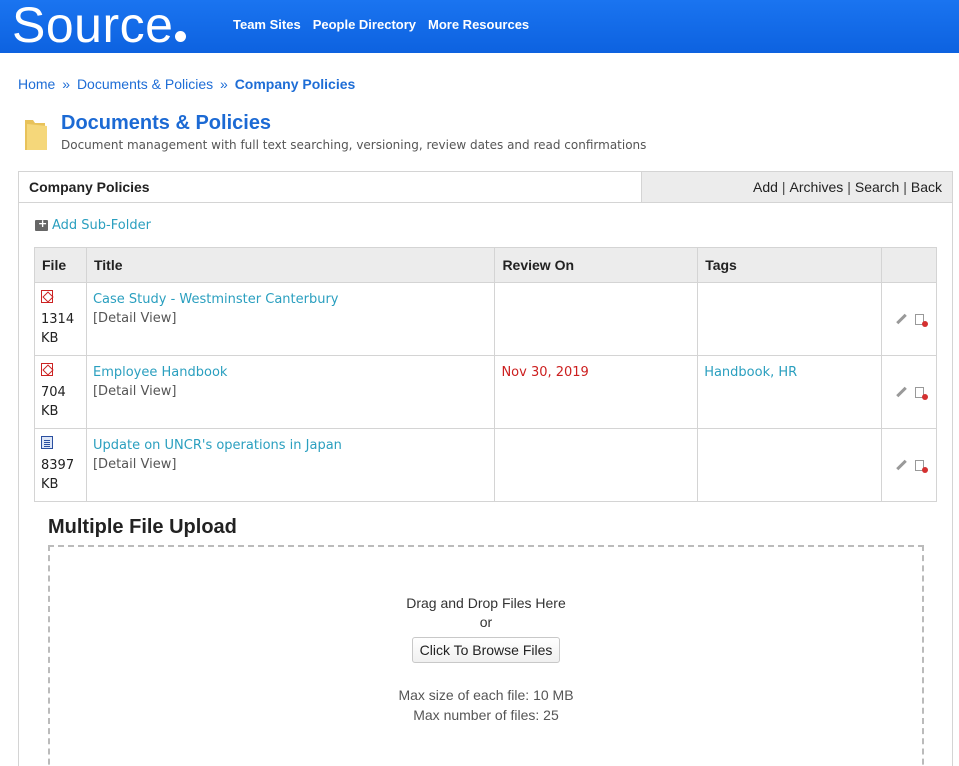 The height and width of the screenshot is (766, 959). Describe the element at coordinates (790, 392) in the screenshot. I see `tags-cell: Handbook, HR` at that location.